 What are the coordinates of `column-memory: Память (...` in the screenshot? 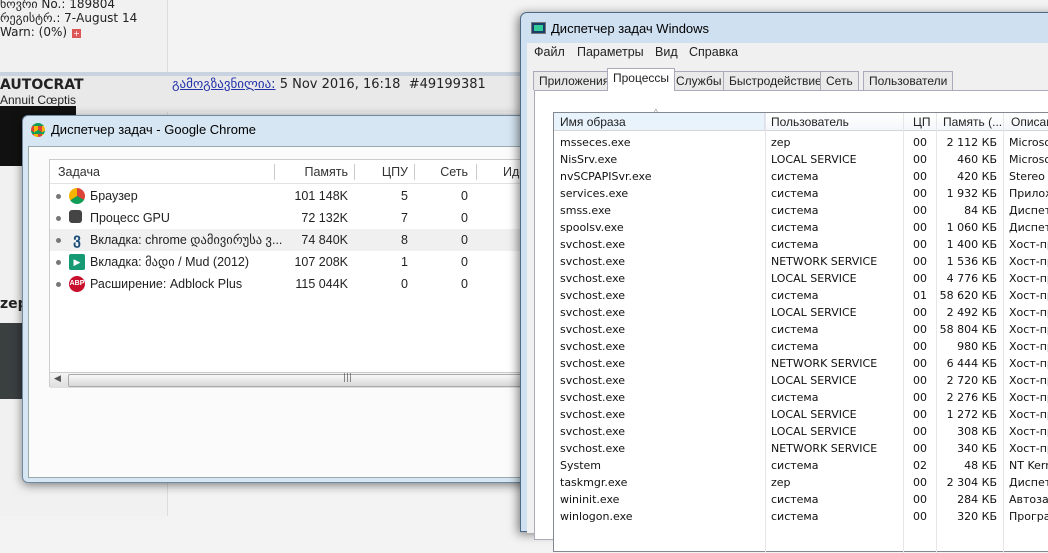 It's located at (972, 122).